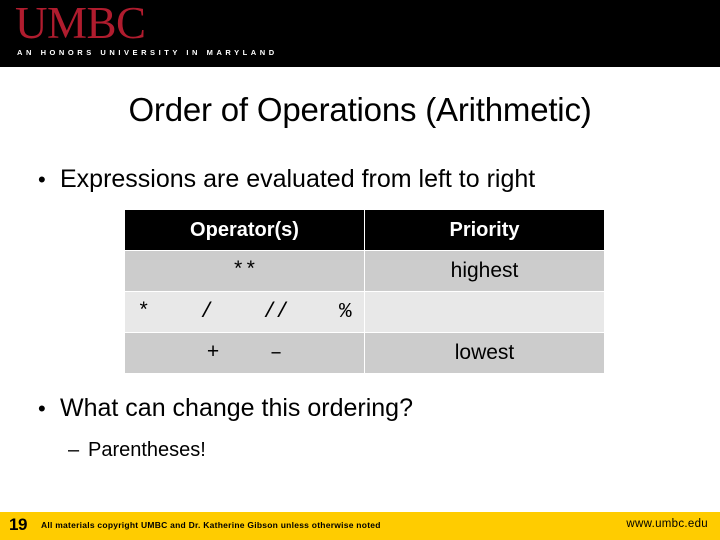 This screenshot has height=540, width=720. What do you see at coordinates (484, 230) in the screenshot?
I see `column-header-priority: Priority` at bounding box center [484, 230].